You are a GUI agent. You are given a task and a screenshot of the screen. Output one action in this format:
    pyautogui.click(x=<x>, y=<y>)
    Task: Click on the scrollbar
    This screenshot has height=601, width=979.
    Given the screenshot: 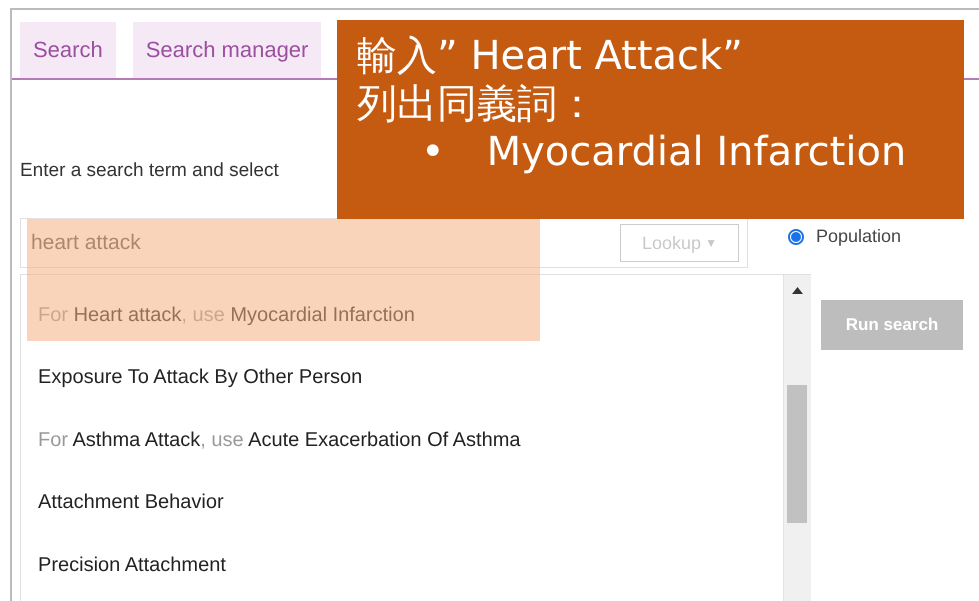 What is the action you would take?
    pyautogui.click(x=797, y=438)
    